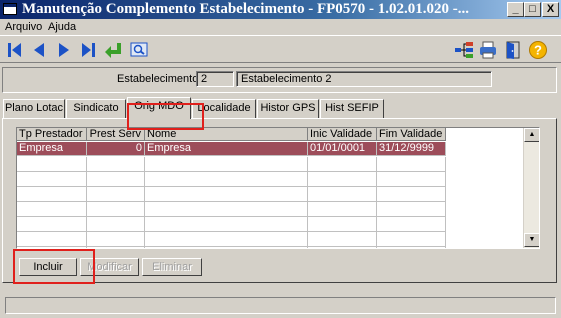 This screenshot has height=318, width=561. What do you see at coordinates (280, 49) in the screenshot?
I see `toolbar: ?` at bounding box center [280, 49].